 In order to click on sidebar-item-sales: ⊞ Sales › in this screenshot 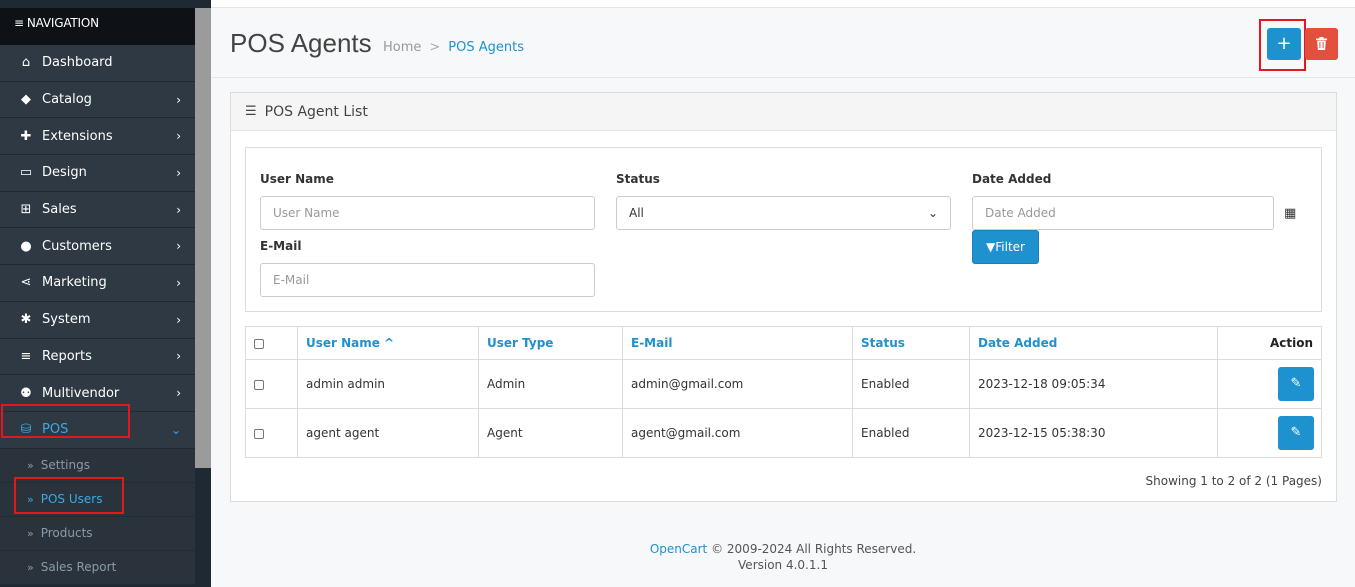, I will do `click(97, 210)`.